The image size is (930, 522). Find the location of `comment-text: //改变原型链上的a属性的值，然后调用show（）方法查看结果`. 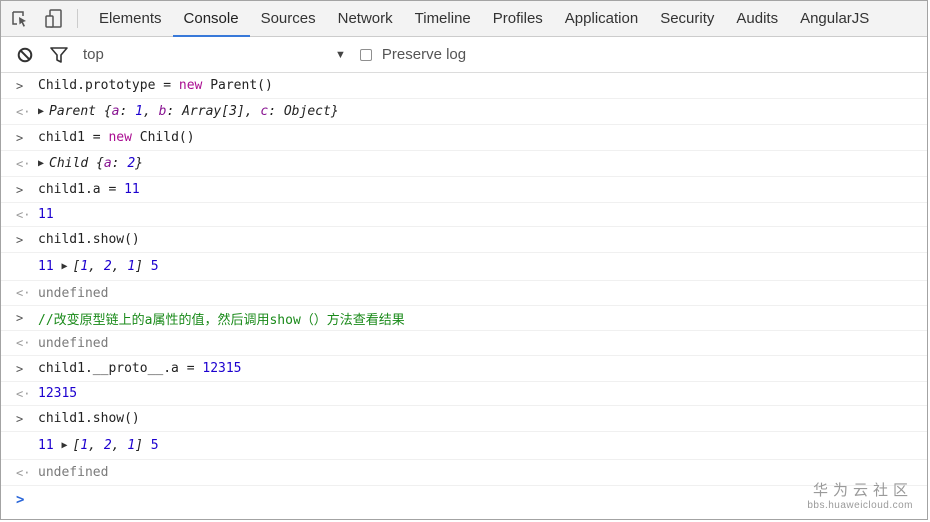

comment-text: //改变原型链上的a属性的值，然后调用show（）方法查看结果 is located at coordinates (221, 320).